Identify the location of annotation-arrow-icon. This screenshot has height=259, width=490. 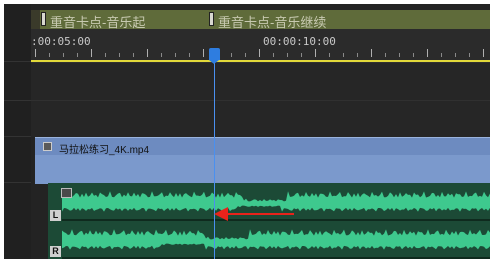
(254, 214).